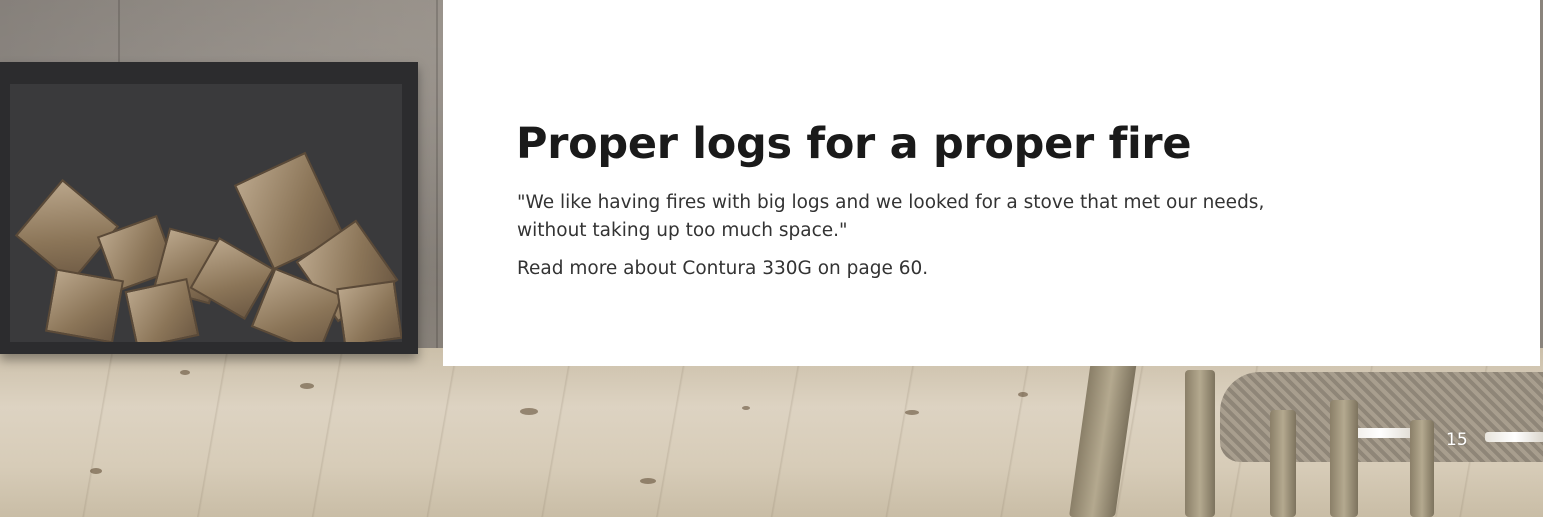 Image resolution: width=1543 pixels, height=517 pixels. I want to click on log-holder-interior, so click(206, 213).